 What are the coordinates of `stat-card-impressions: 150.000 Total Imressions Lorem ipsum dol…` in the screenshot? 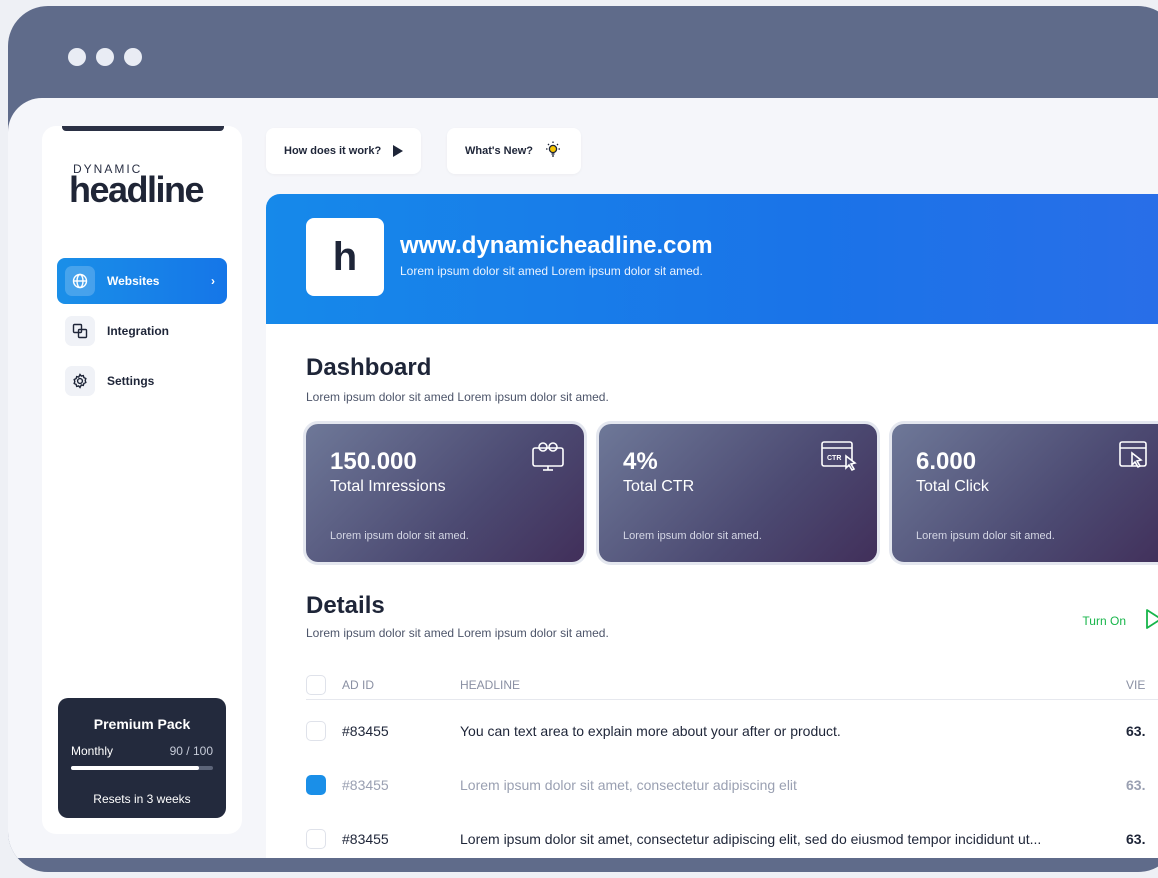 It's located at (445, 493).